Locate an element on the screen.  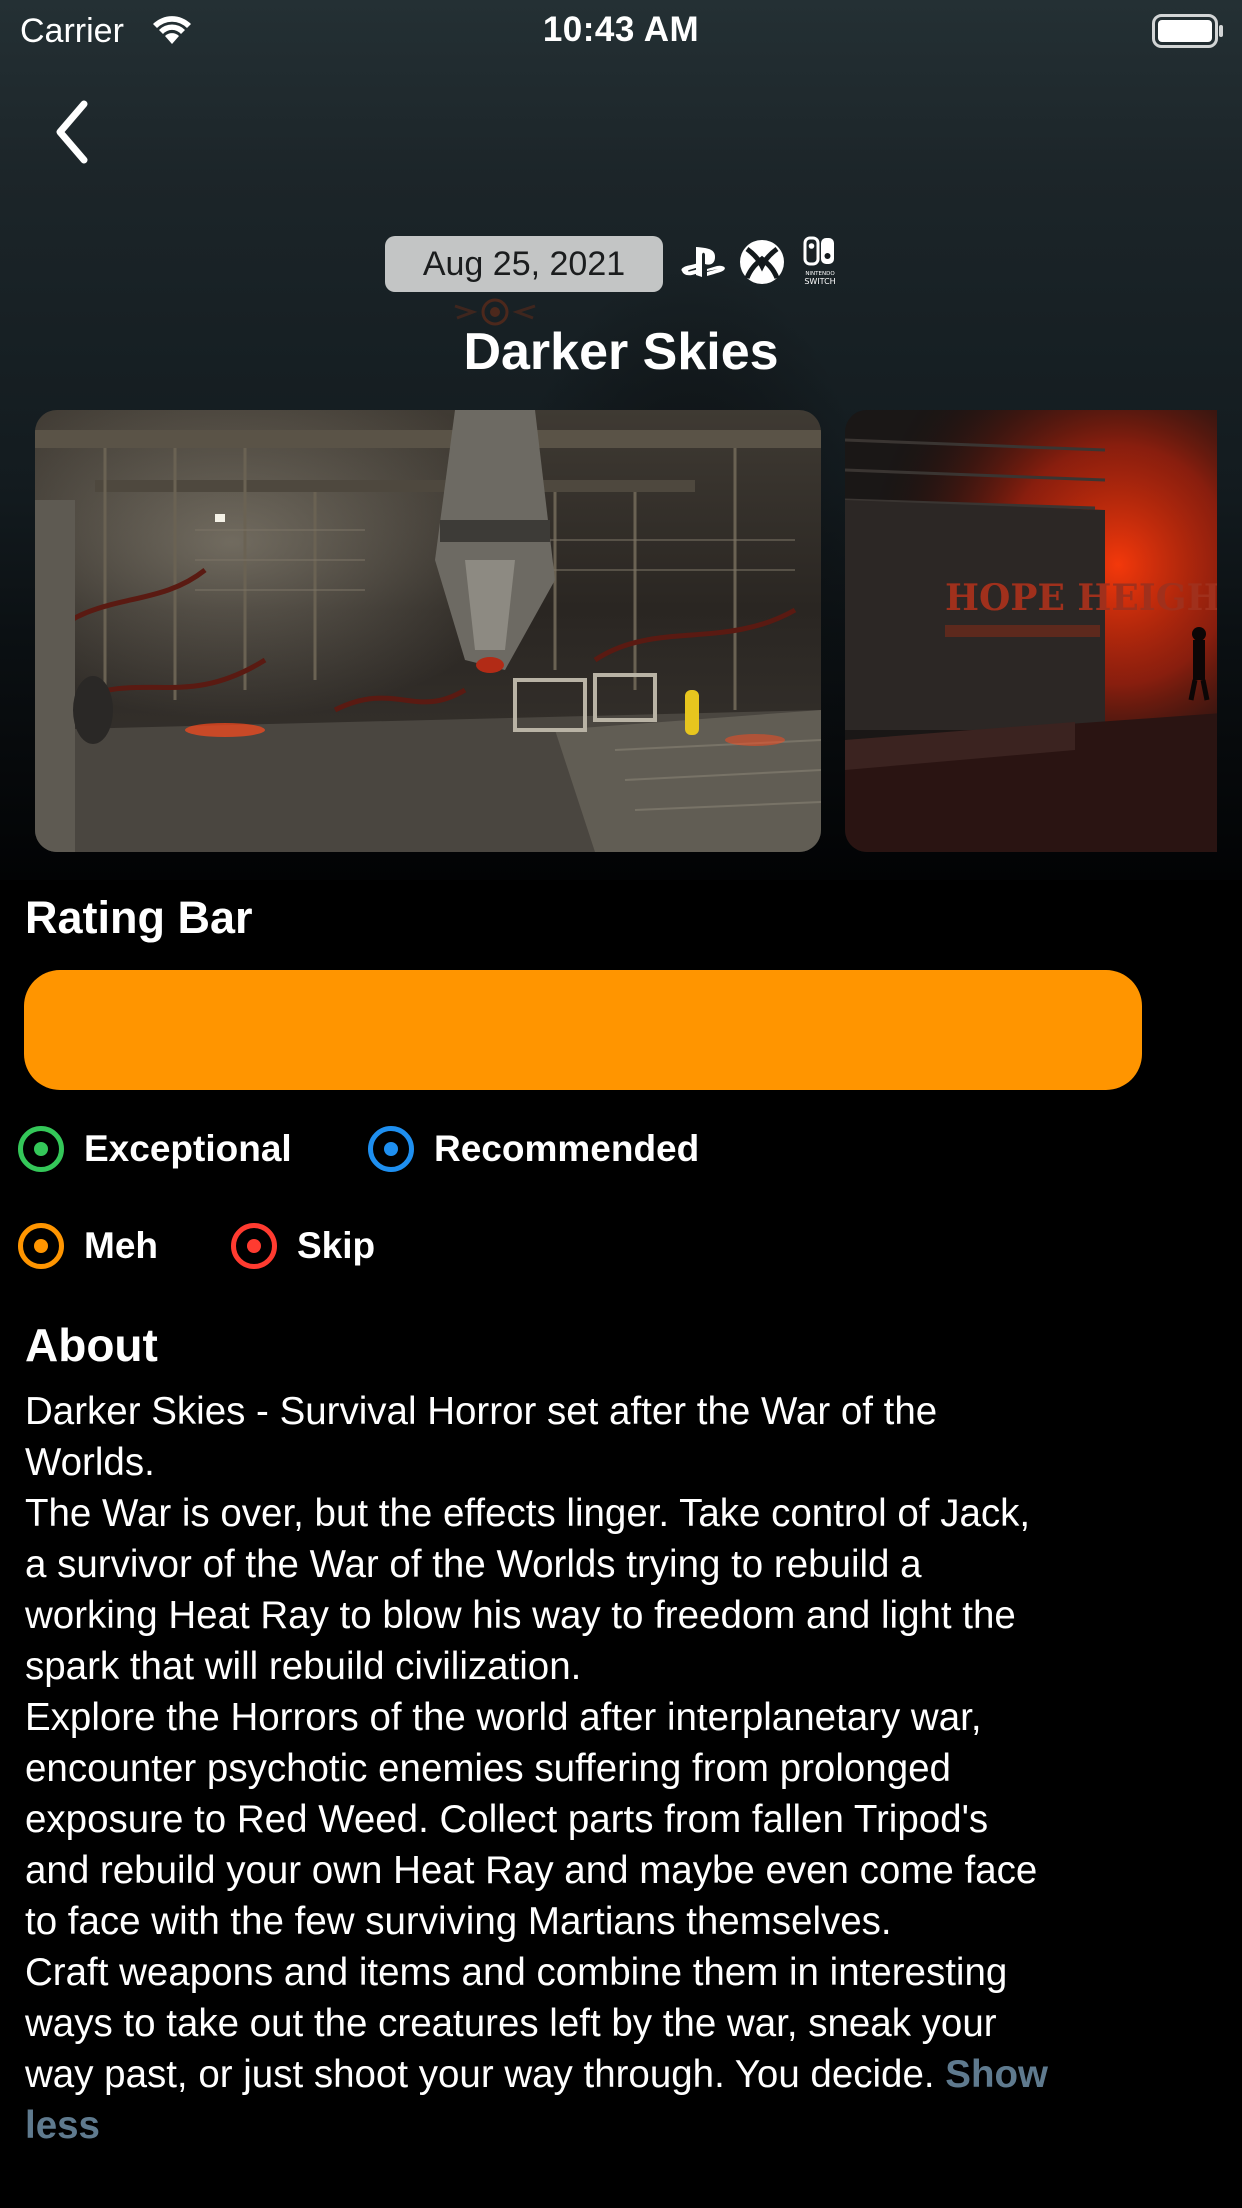
rating-bar-segment-meh is located at coordinates (583, 1030).